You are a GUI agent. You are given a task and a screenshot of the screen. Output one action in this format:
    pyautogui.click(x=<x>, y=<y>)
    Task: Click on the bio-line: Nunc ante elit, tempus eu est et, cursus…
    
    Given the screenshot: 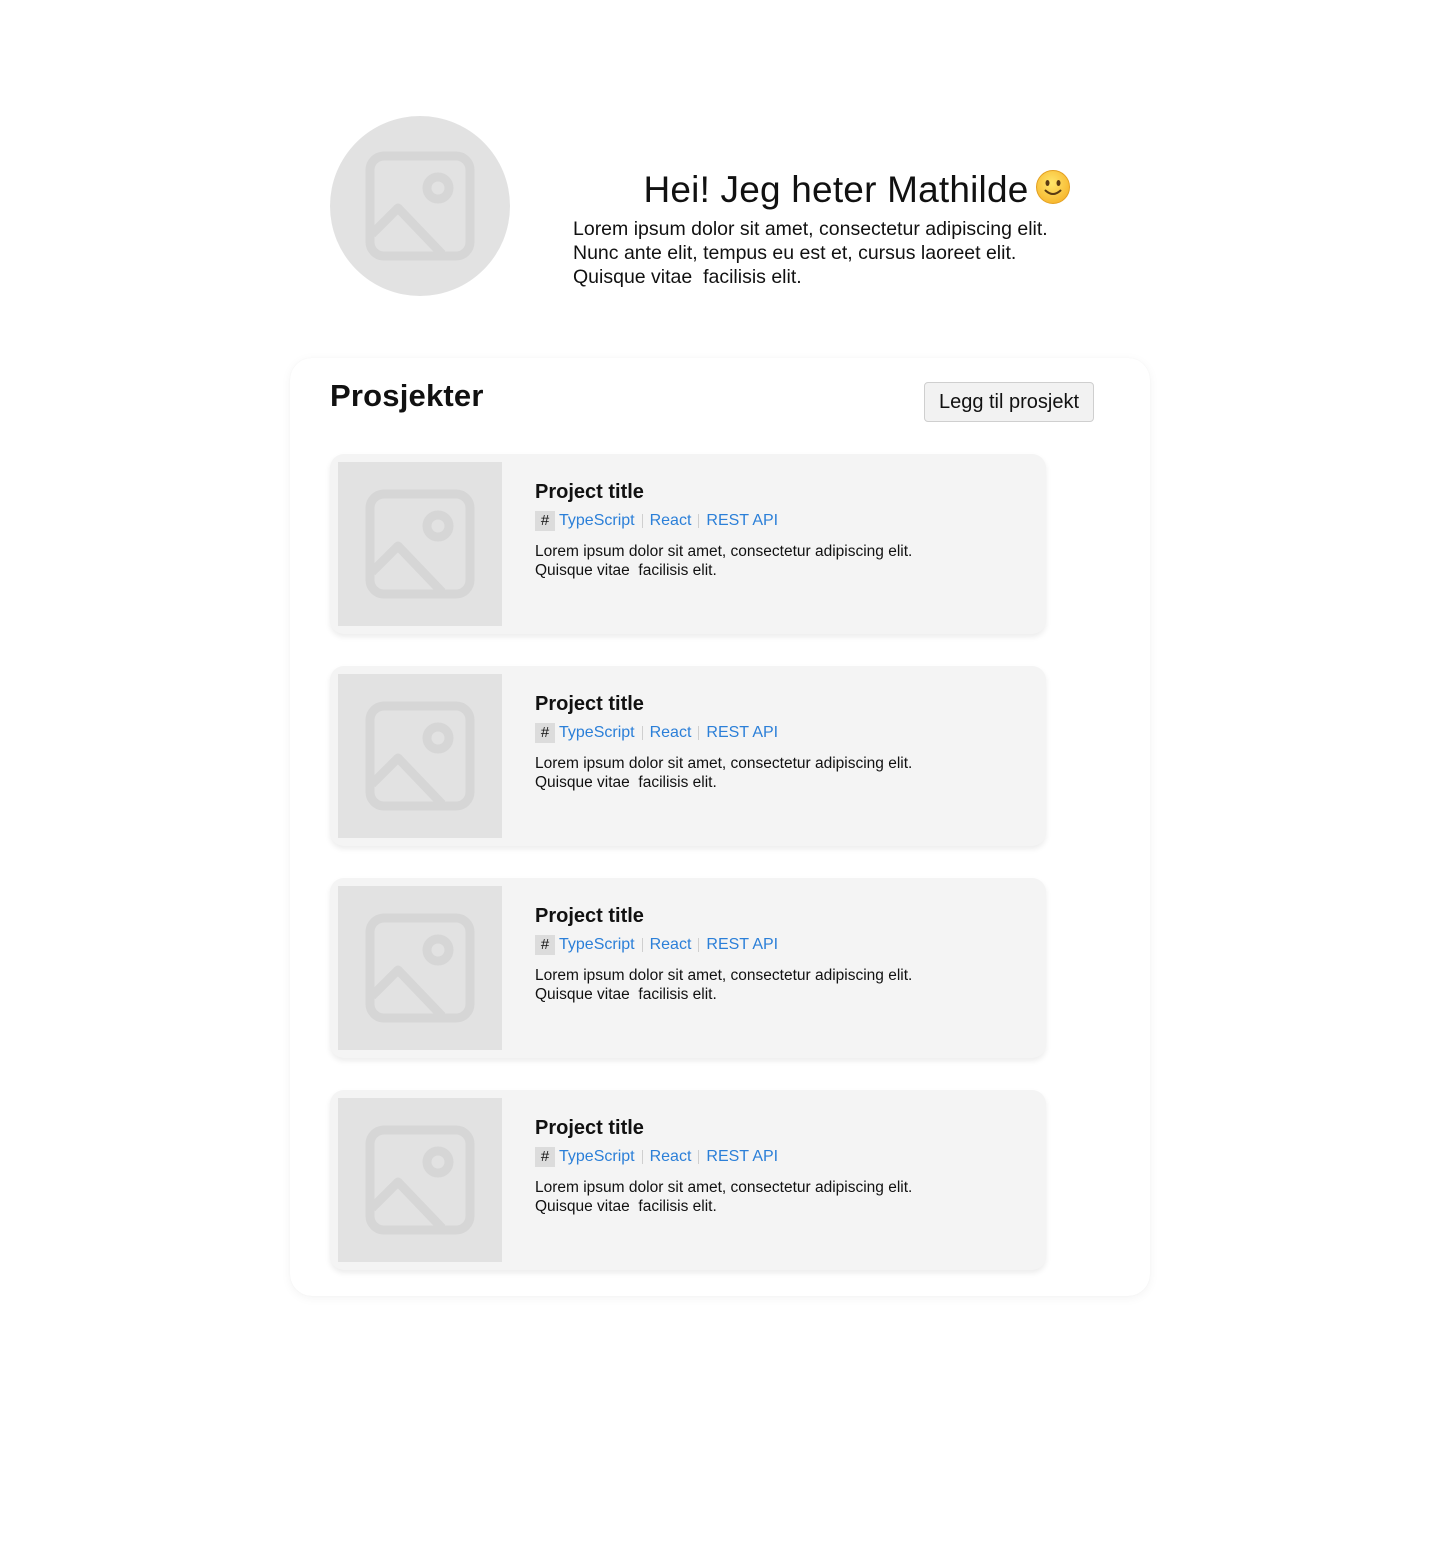 What is the action you would take?
    pyautogui.click(x=795, y=253)
    